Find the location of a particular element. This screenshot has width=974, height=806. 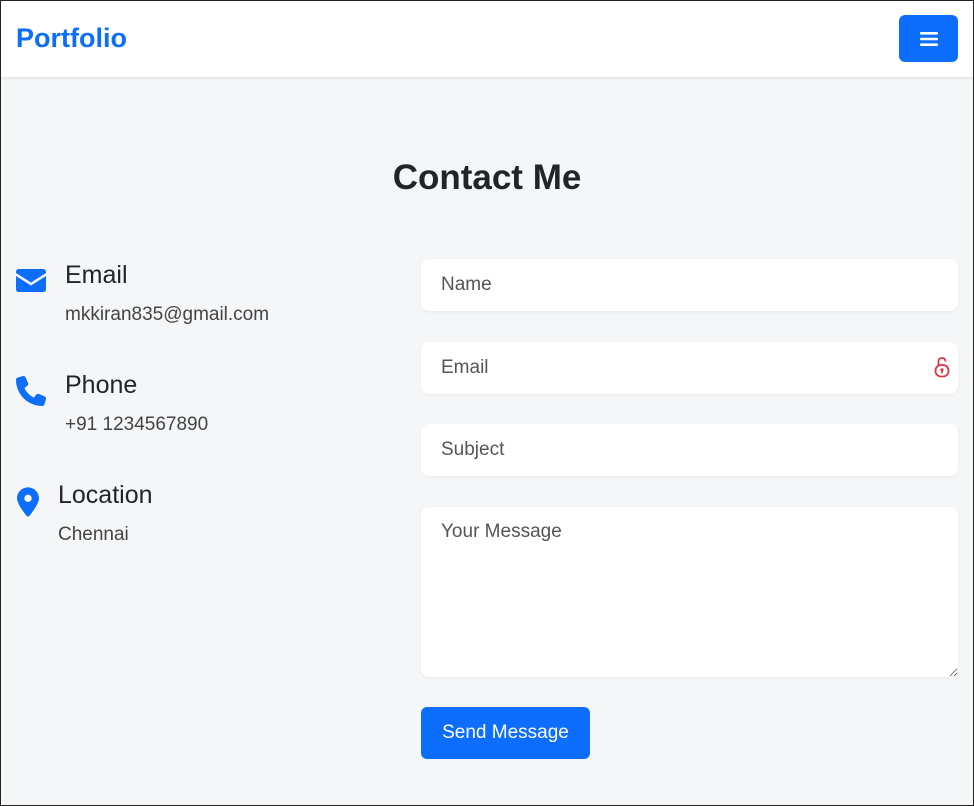

envelope-icon is located at coordinates (31, 280).